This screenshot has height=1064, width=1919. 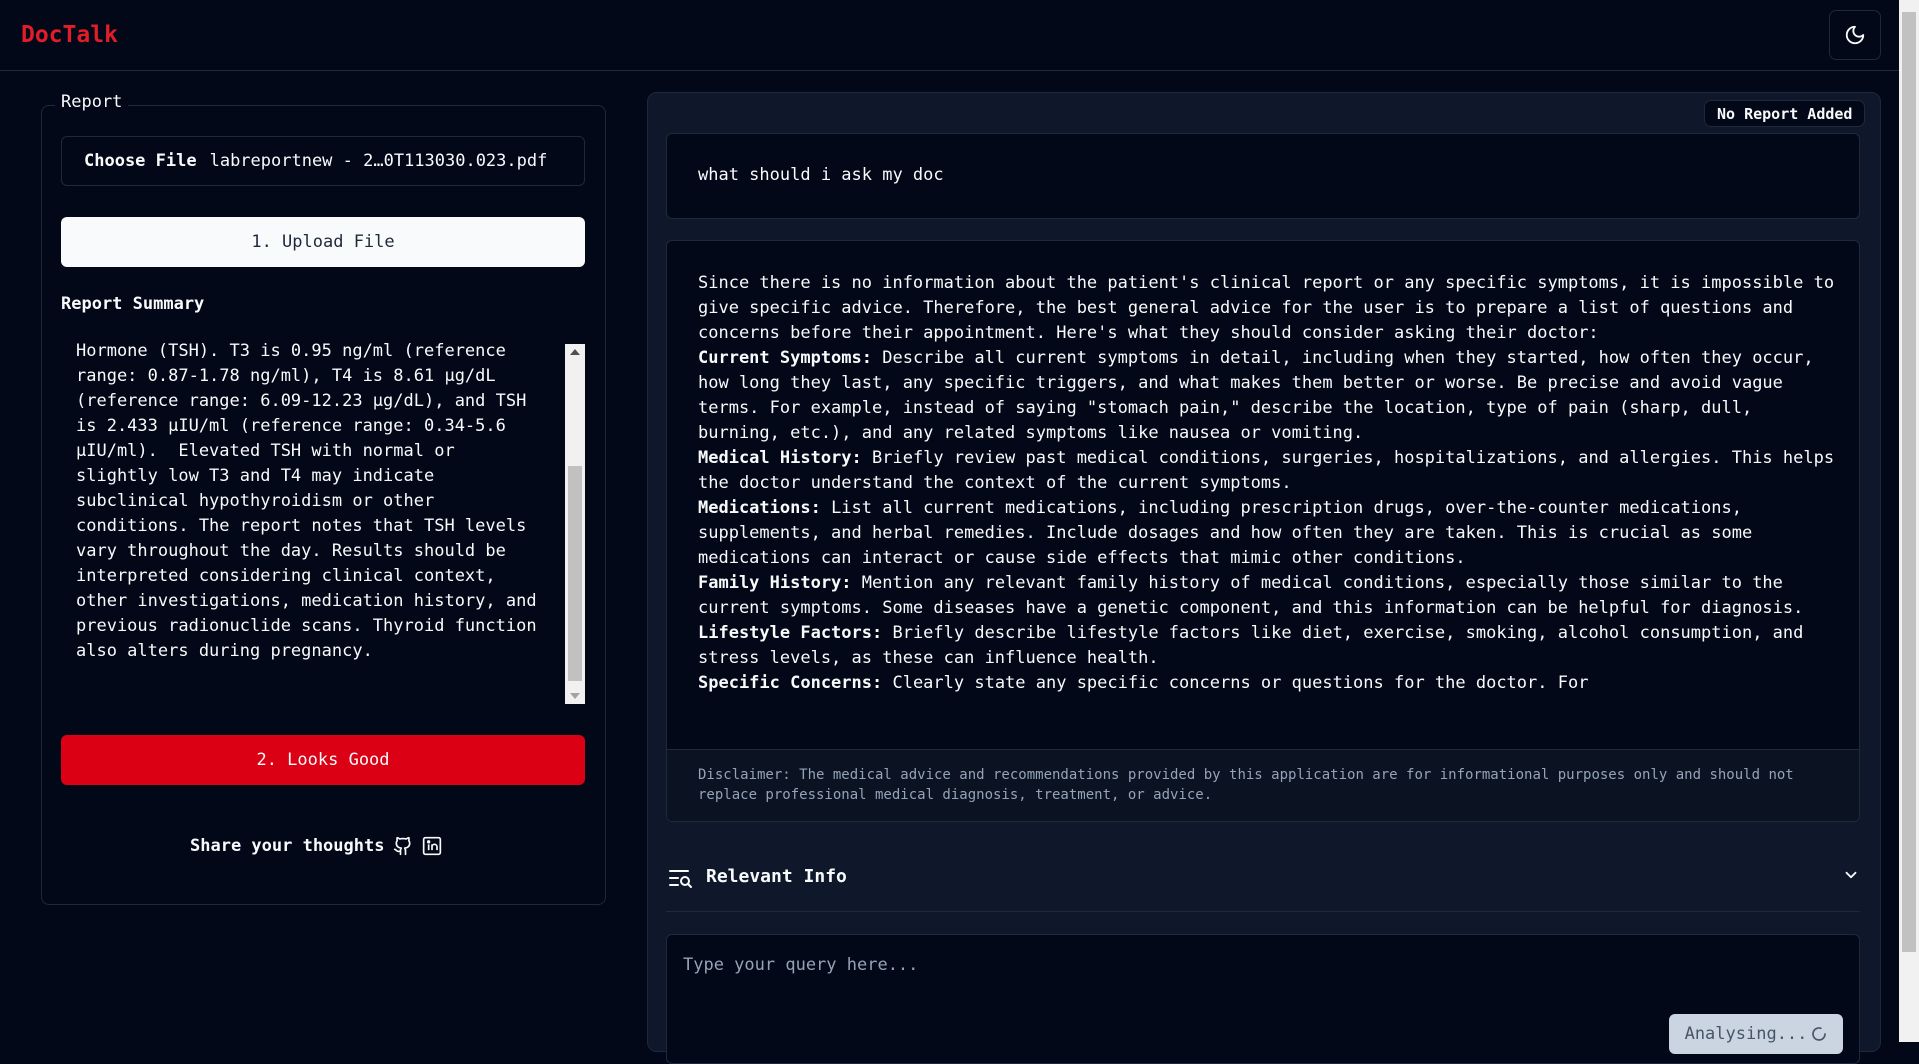 I want to click on github-icon, so click(x=403, y=846).